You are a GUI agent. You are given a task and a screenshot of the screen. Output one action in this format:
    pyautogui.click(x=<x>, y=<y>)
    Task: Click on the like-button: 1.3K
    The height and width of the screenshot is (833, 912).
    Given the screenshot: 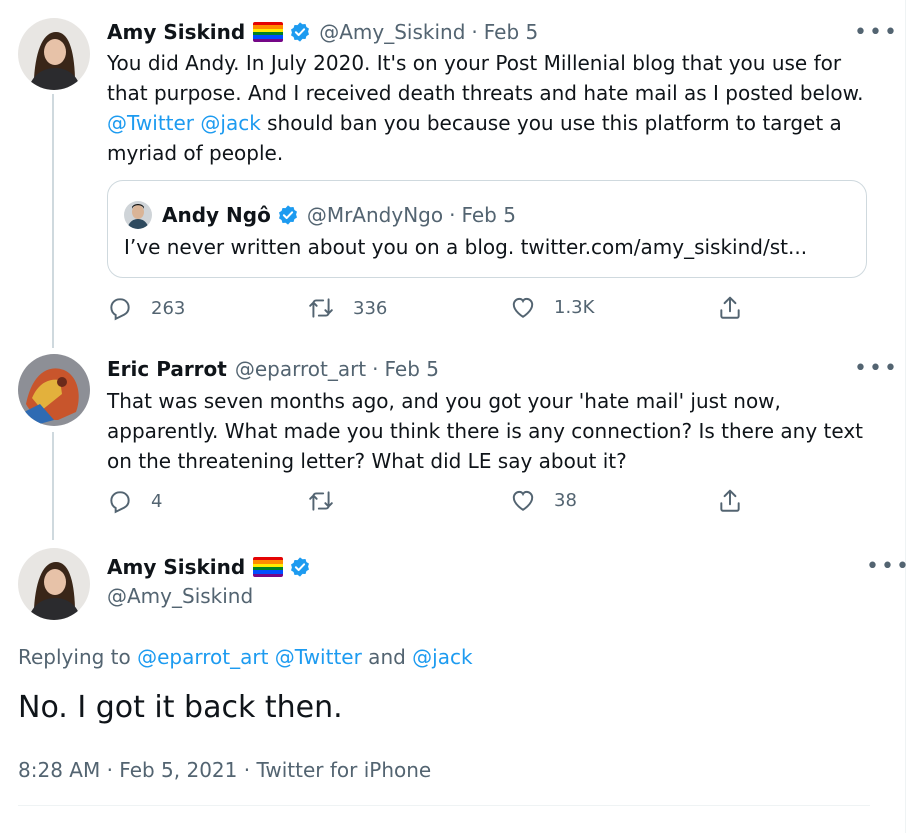 What is the action you would take?
    pyautogui.click(x=552, y=307)
    